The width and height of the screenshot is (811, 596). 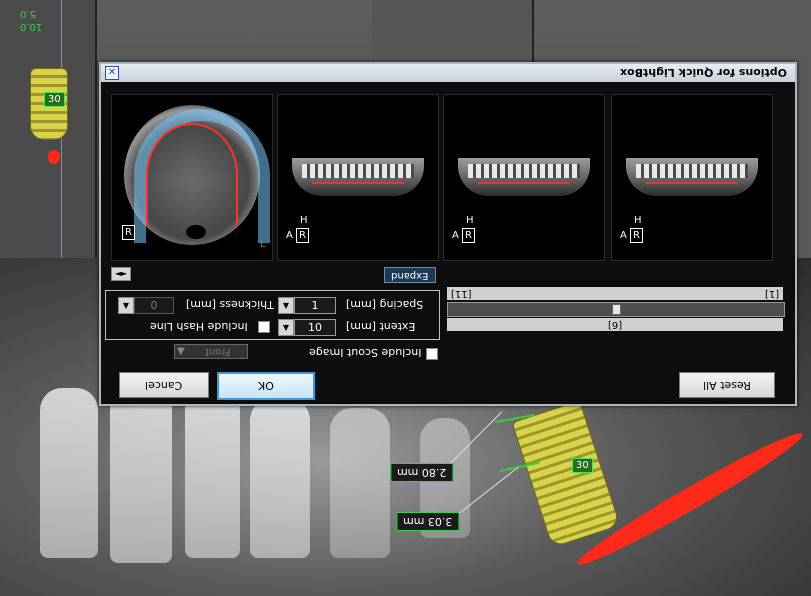 What do you see at coordinates (286, 305) in the screenshot?
I see `spacing-spin-button: ▼` at bounding box center [286, 305].